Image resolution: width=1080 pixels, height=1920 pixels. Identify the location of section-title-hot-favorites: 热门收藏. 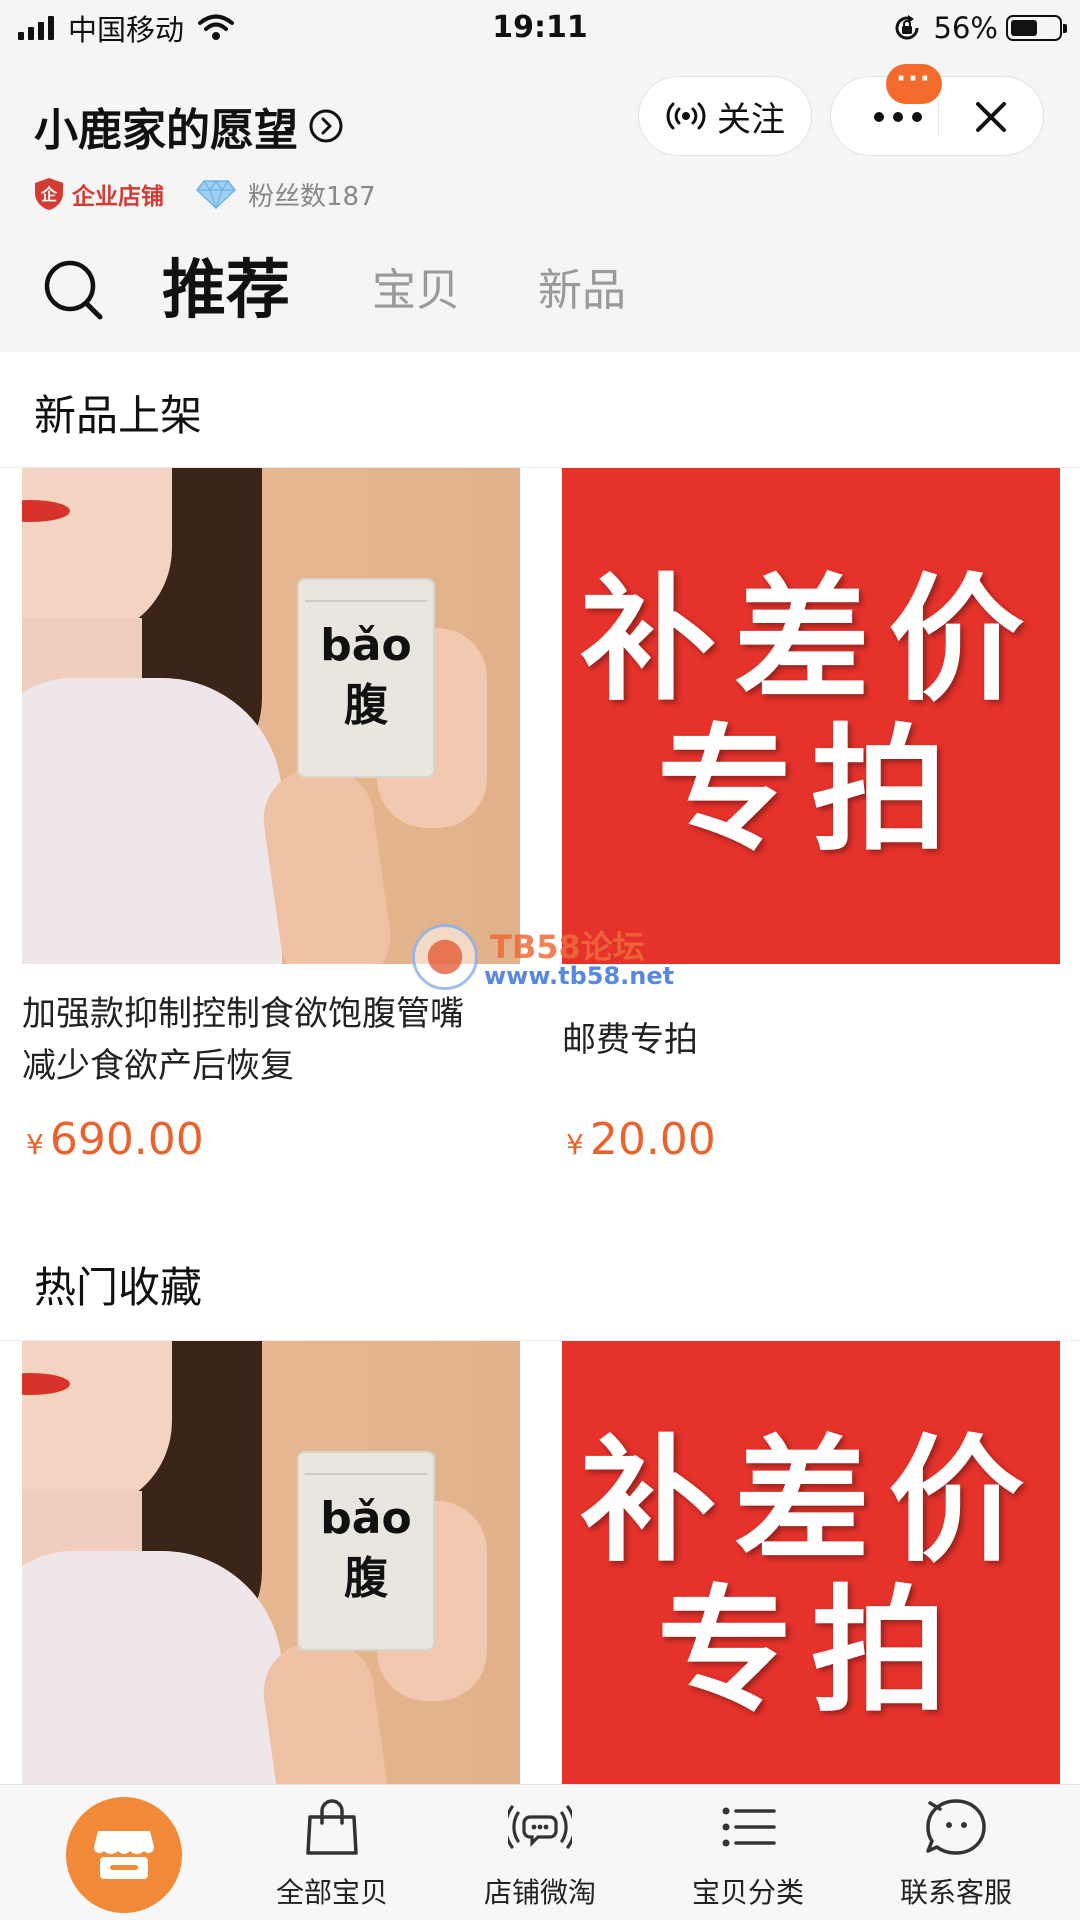
(118, 1287).